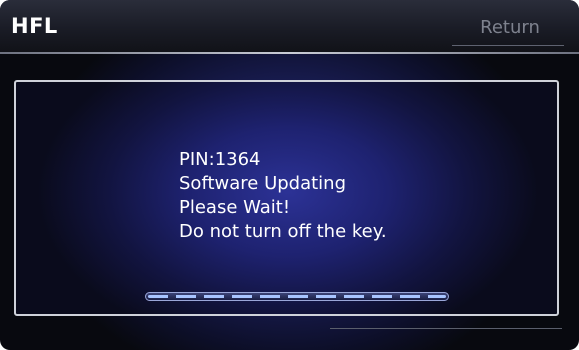 The height and width of the screenshot is (350, 579). I want to click on warning-text: Do not turn off the key., so click(283, 231).